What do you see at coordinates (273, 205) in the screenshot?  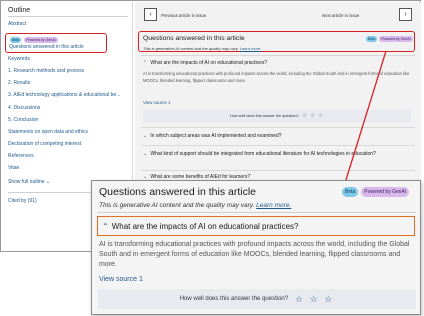 I see `learn-more-link: Learn more.` at bounding box center [273, 205].